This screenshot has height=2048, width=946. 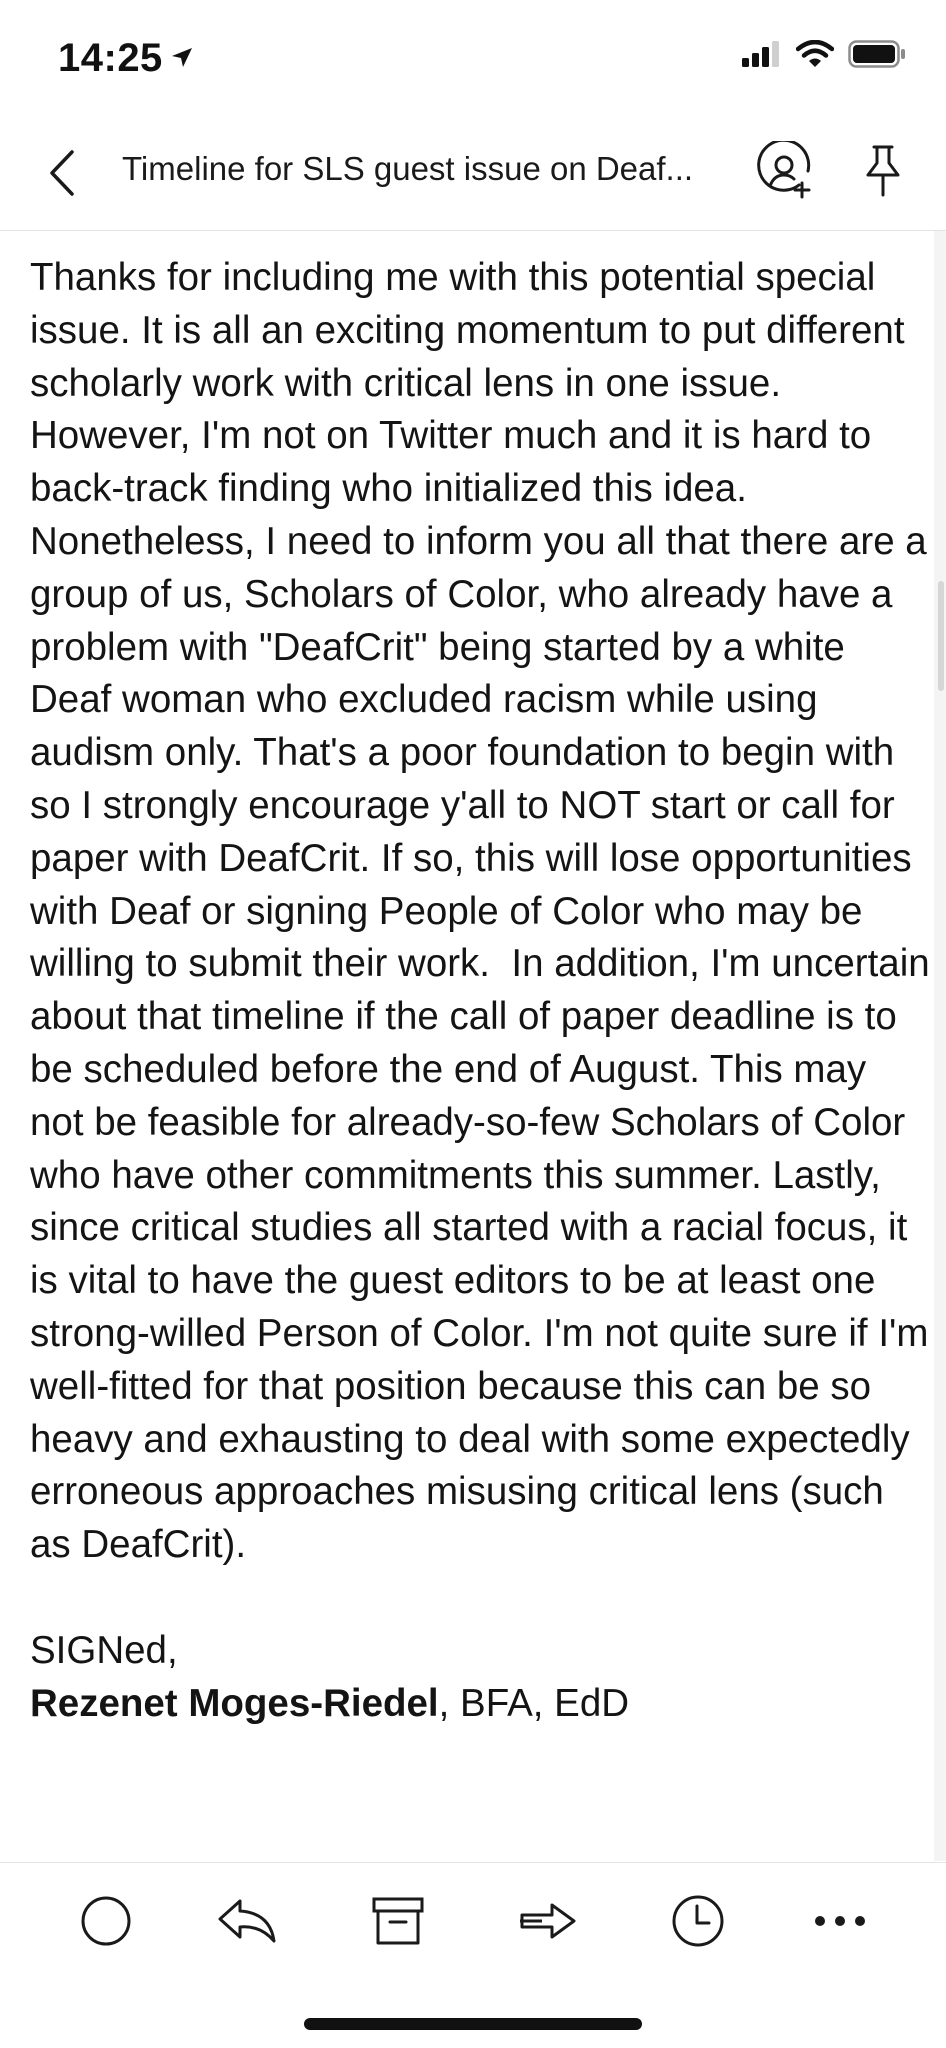 What do you see at coordinates (473, 2024) in the screenshot?
I see `home-indicator` at bounding box center [473, 2024].